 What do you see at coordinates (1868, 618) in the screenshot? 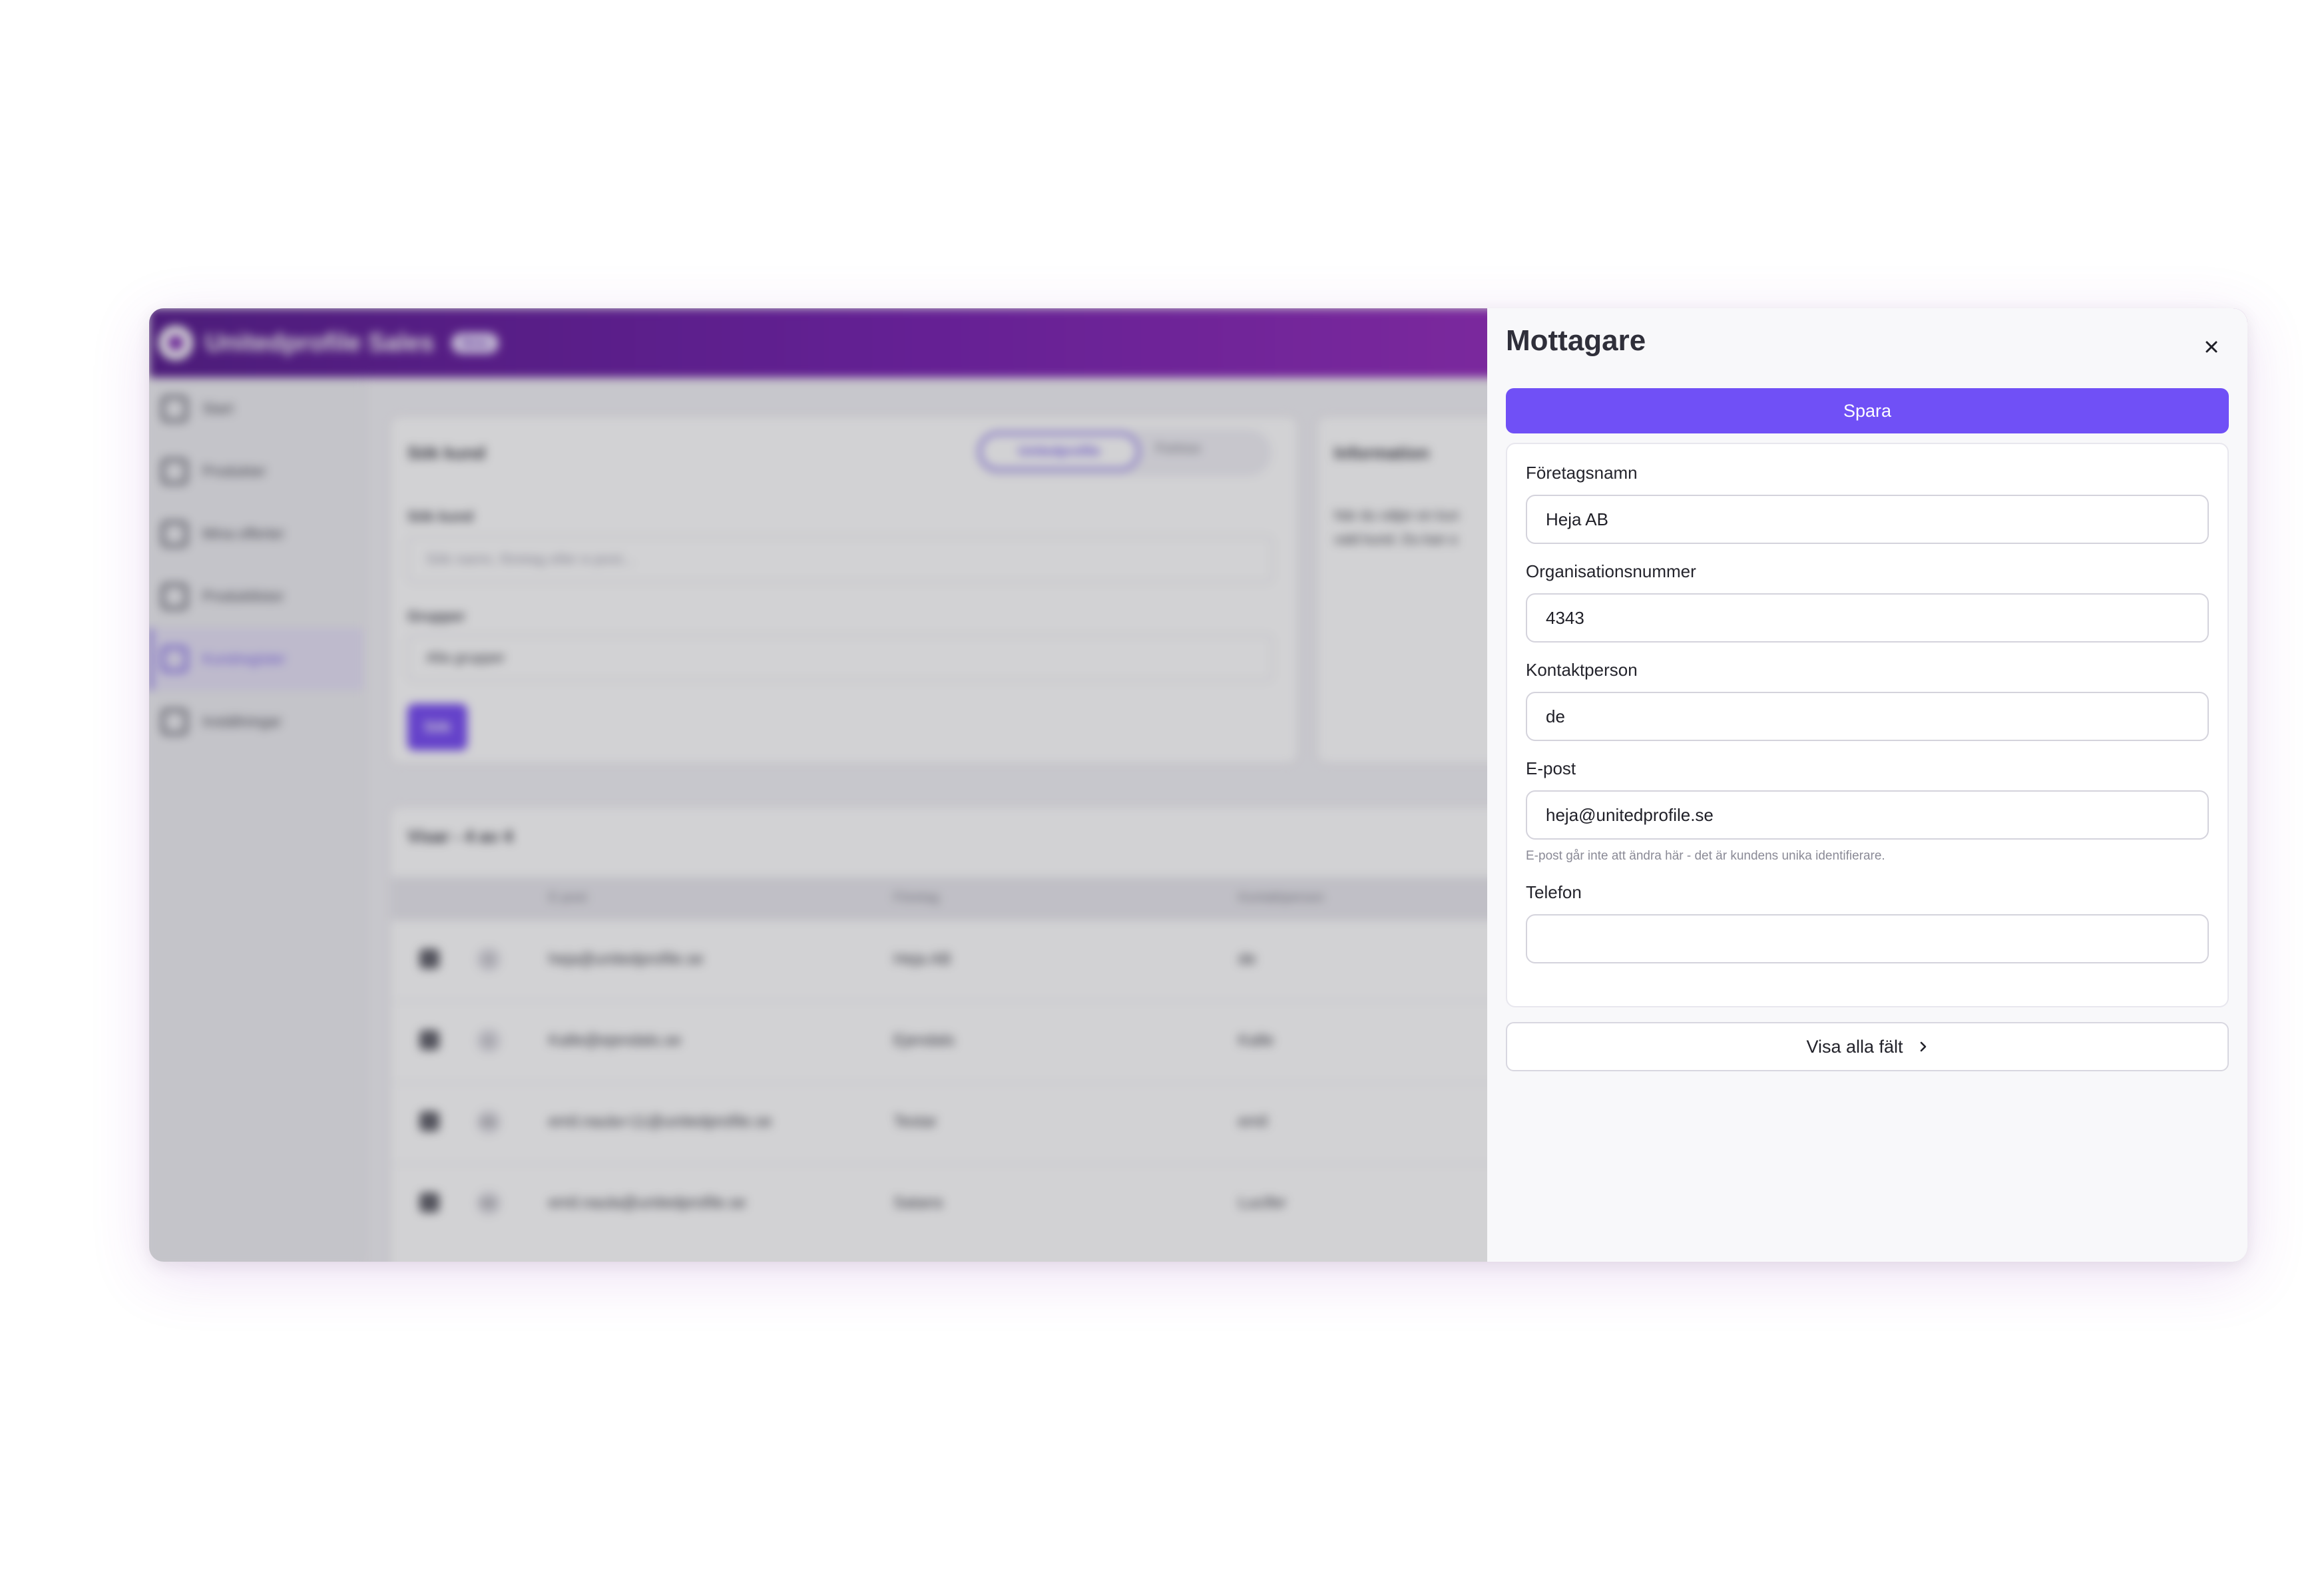
I see `orgnr-field` at bounding box center [1868, 618].